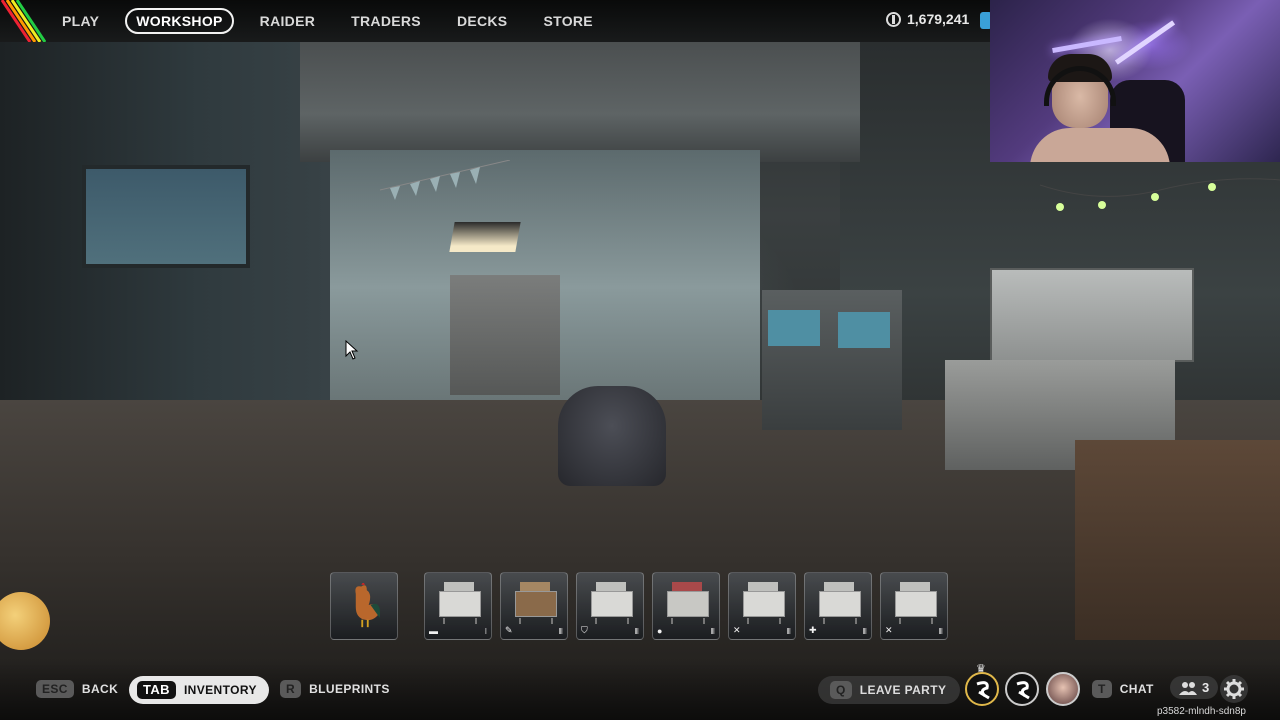 This screenshot has width=1280, height=720. Describe the element at coordinates (660, 631) in the screenshot. I see `bomb-icon: ●` at that location.